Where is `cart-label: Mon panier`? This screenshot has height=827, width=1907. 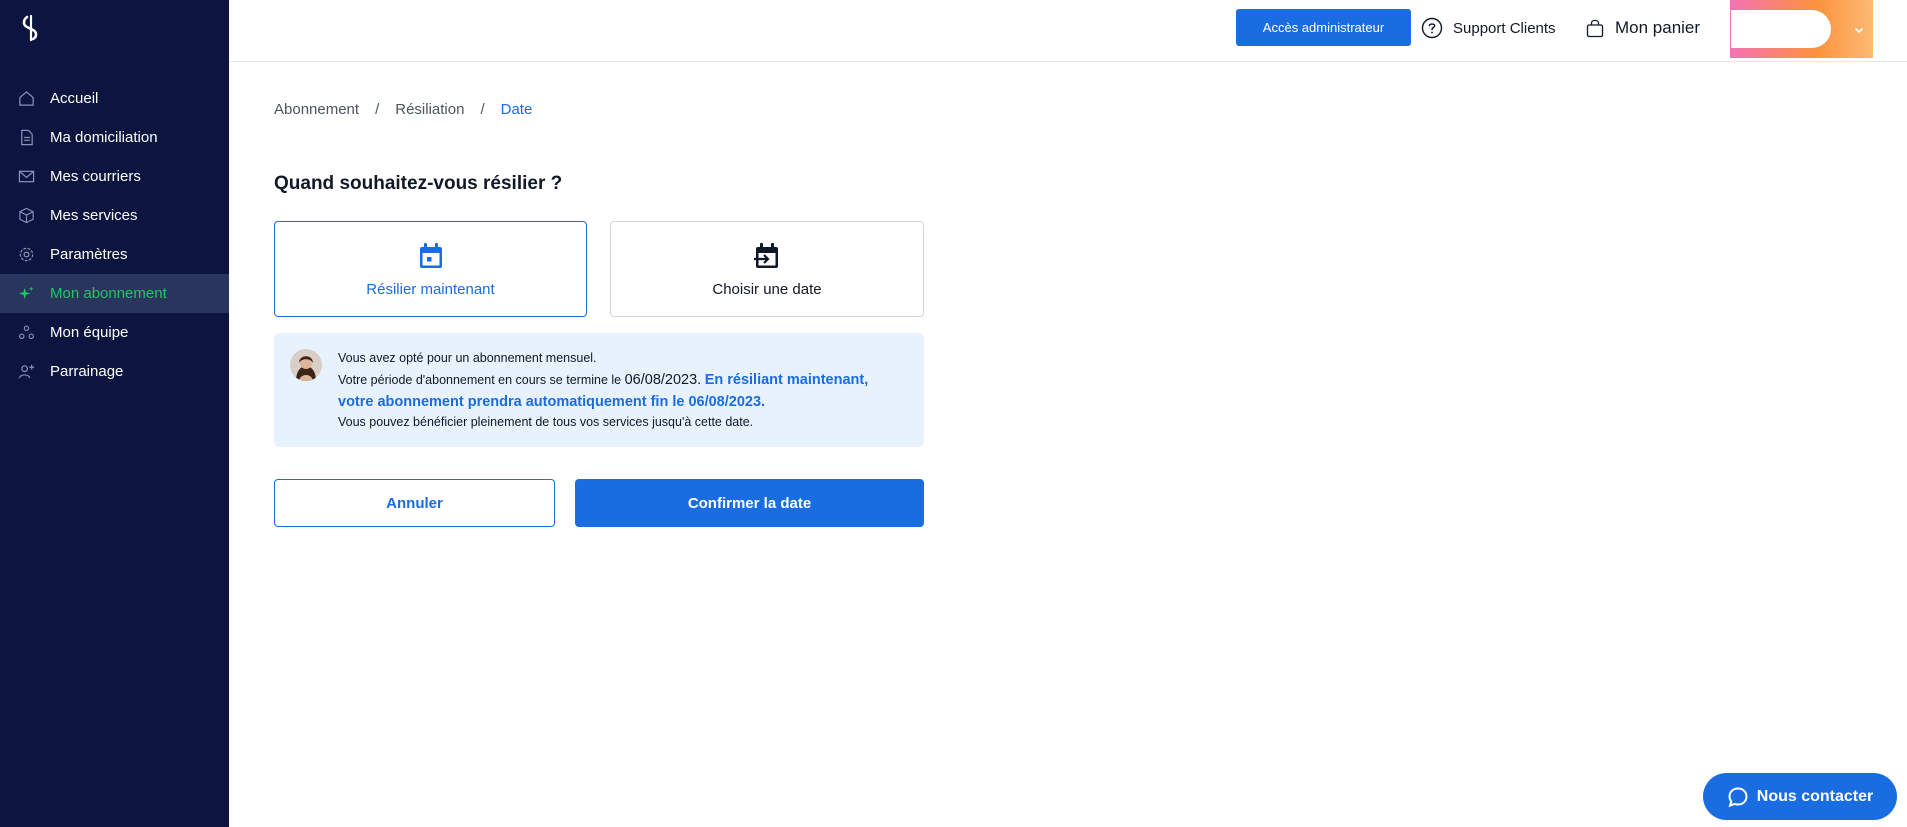 cart-label: Mon panier is located at coordinates (1658, 27).